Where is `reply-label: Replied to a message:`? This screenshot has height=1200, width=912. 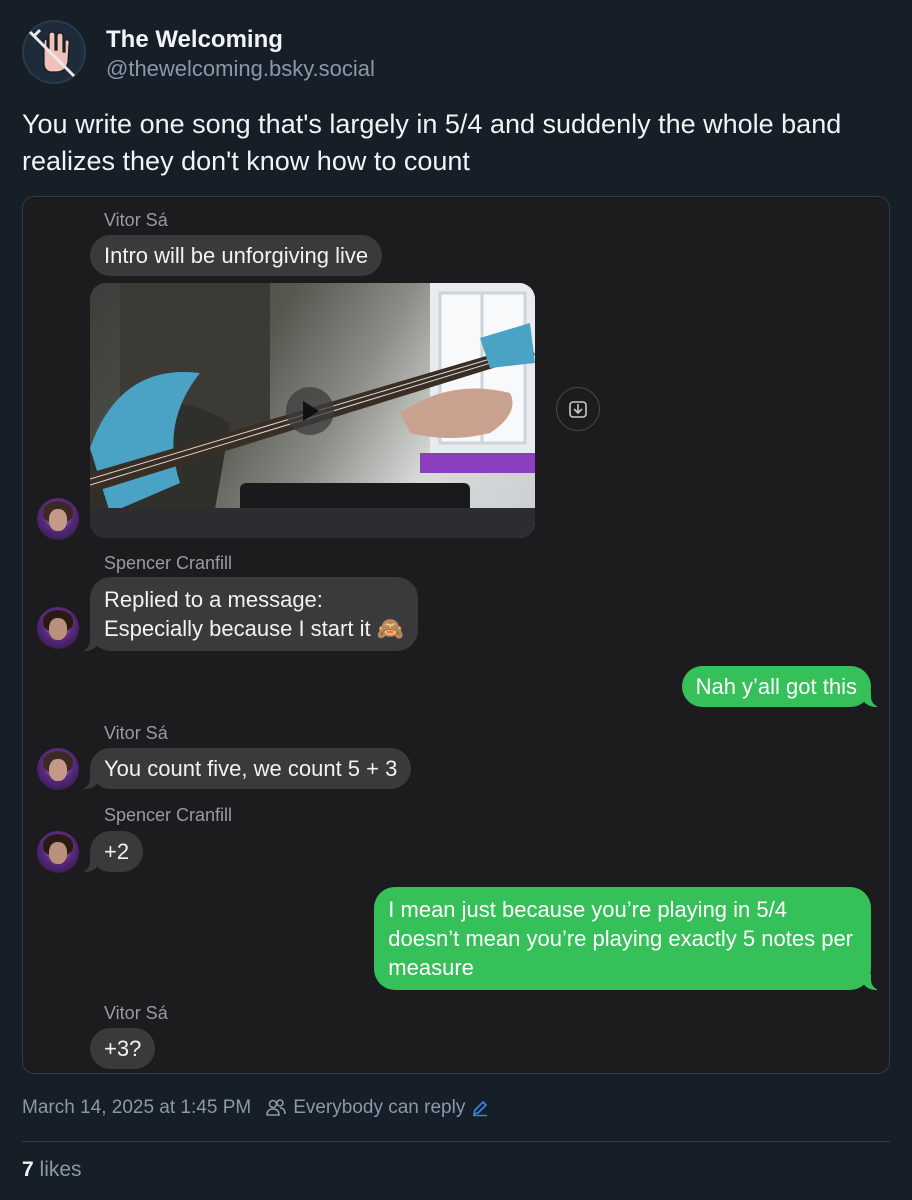
reply-label: Replied to a message: is located at coordinates (213, 599).